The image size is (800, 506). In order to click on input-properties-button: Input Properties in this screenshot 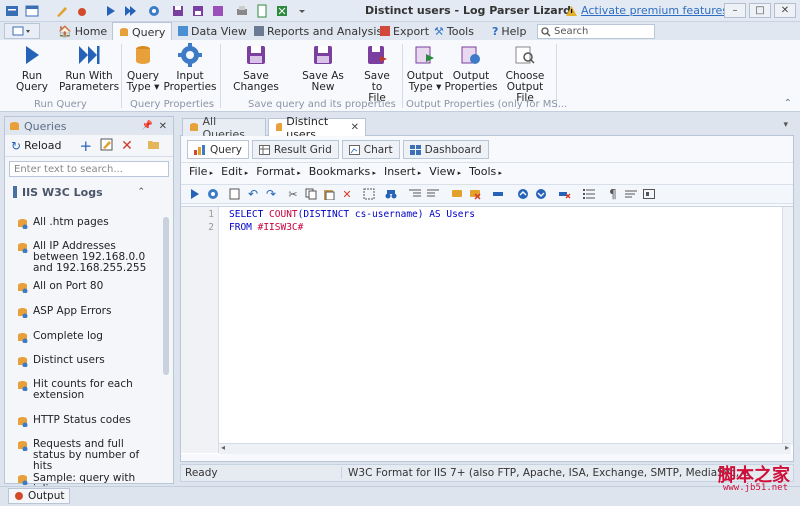, I will do `click(190, 67)`.